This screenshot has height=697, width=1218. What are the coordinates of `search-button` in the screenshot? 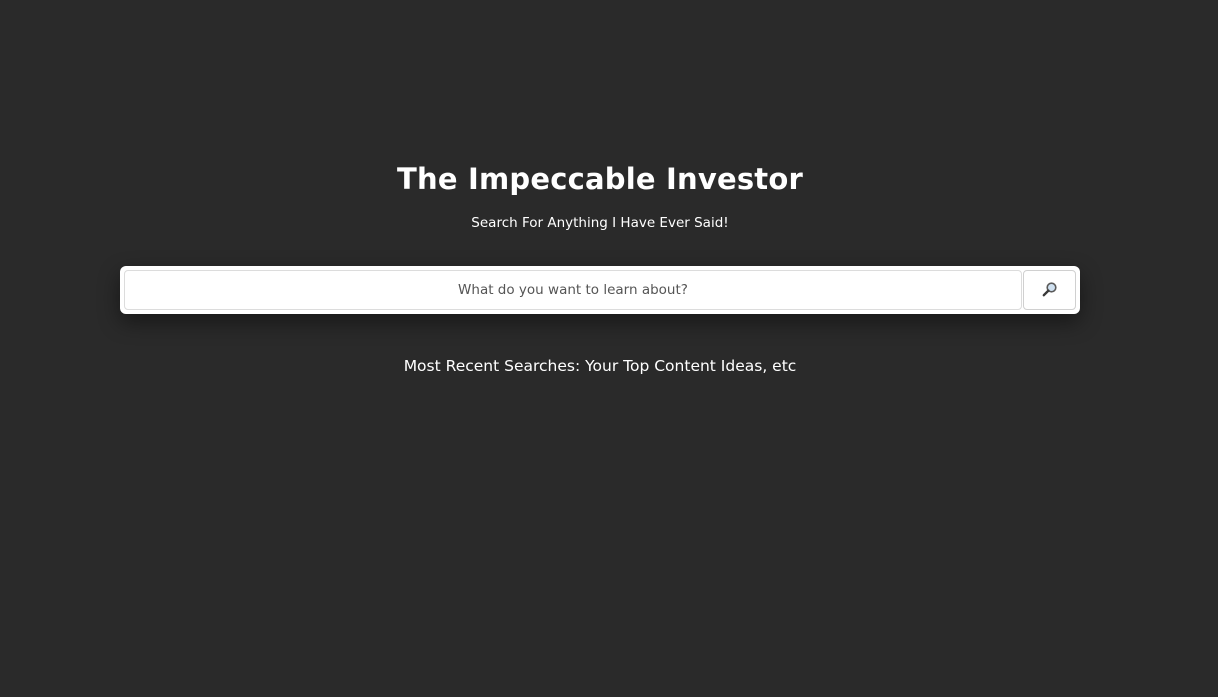 It's located at (1049, 290).